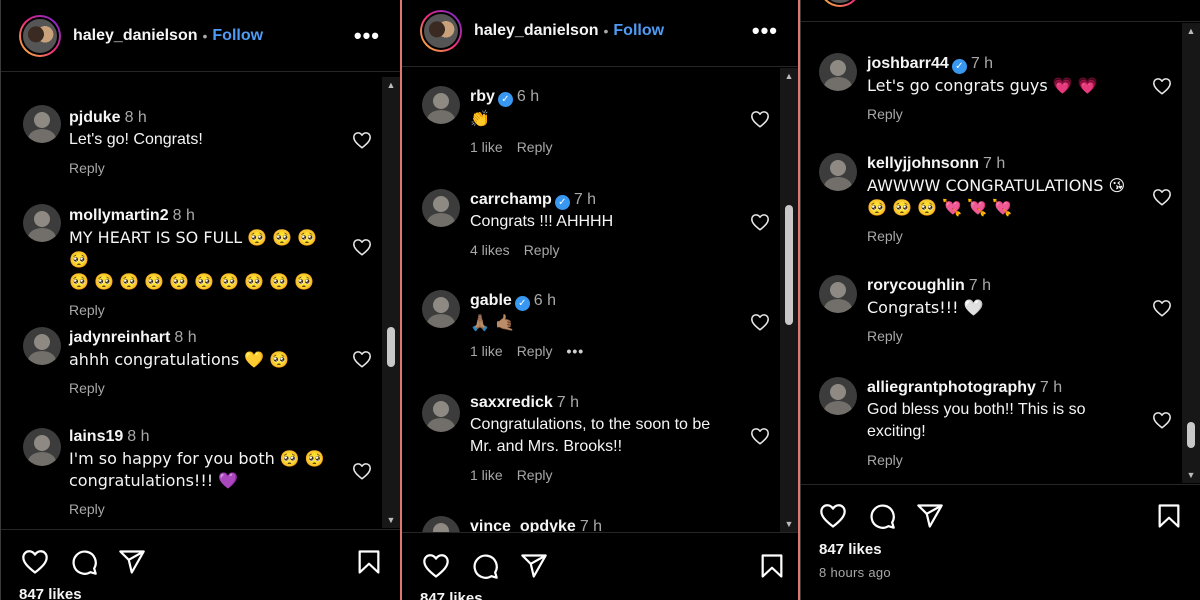  Describe the element at coordinates (951, 387) in the screenshot. I see `comment-username: alliegrantphotography` at that location.